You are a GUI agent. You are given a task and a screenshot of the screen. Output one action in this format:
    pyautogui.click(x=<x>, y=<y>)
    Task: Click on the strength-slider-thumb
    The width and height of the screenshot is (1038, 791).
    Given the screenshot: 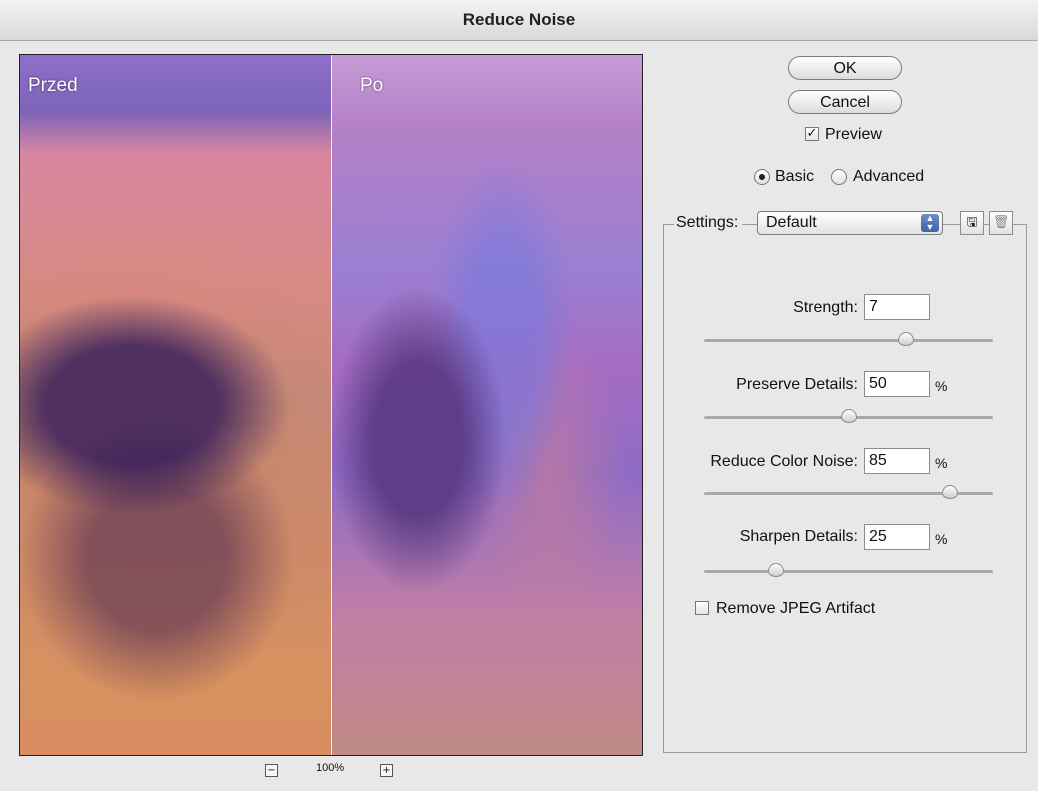 What is the action you would take?
    pyautogui.click(x=906, y=339)
    